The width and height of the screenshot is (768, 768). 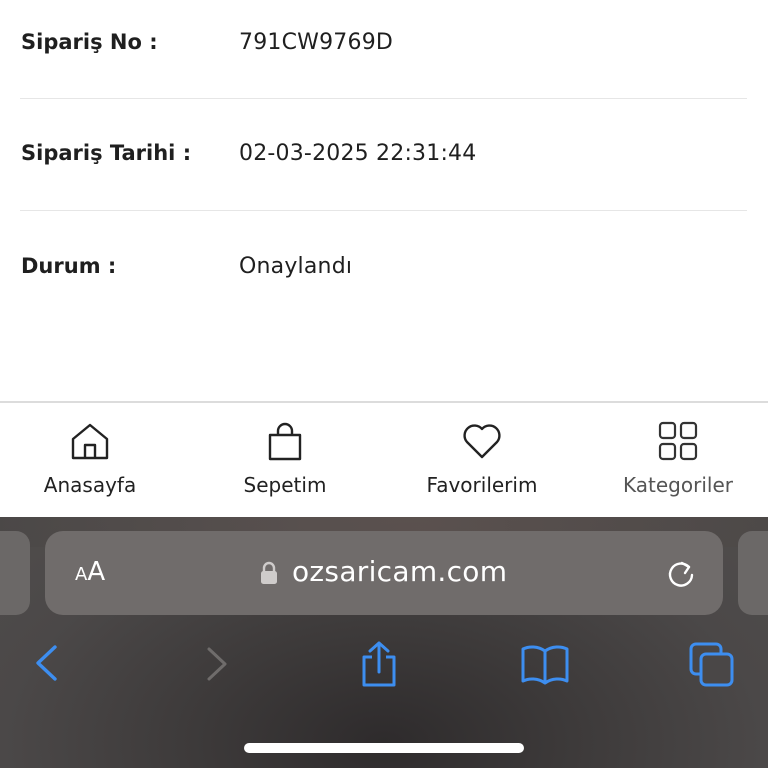 I want to click on nav-item-categories: Kategoriler, so click(x=678, y=466).